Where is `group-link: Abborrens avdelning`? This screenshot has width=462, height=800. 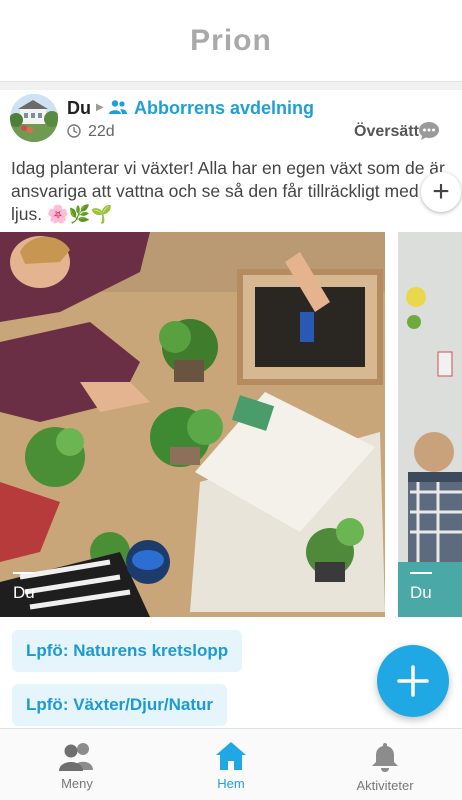 group-link: Abborrens avdelning is located at coordinates (224, 108).